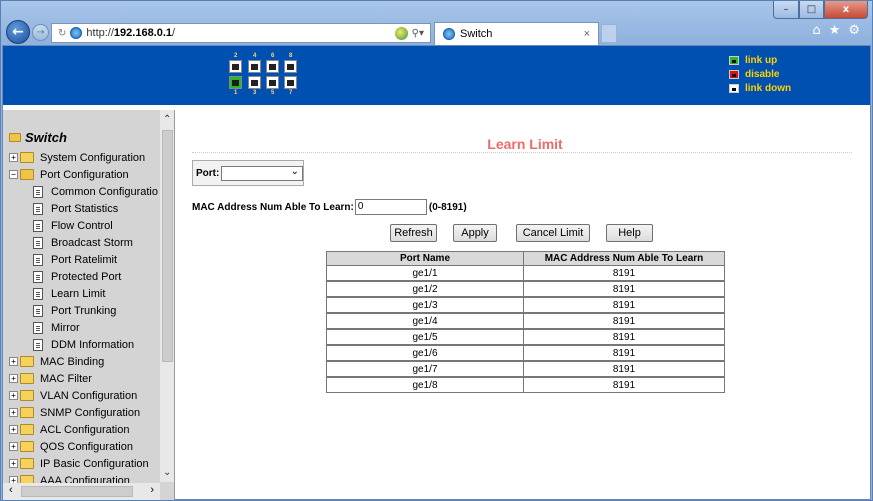 The image size is (873, 501). Describe the element at coordinates (522, 152) in the screenshot. I see `title-divider` at that location.